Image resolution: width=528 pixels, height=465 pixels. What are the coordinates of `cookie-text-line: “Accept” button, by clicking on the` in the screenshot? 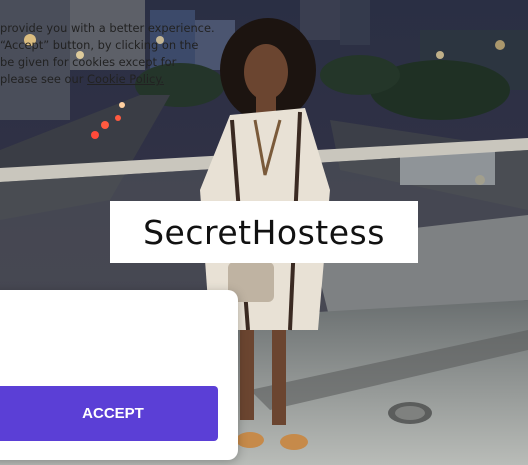 It's located at (99, 45).